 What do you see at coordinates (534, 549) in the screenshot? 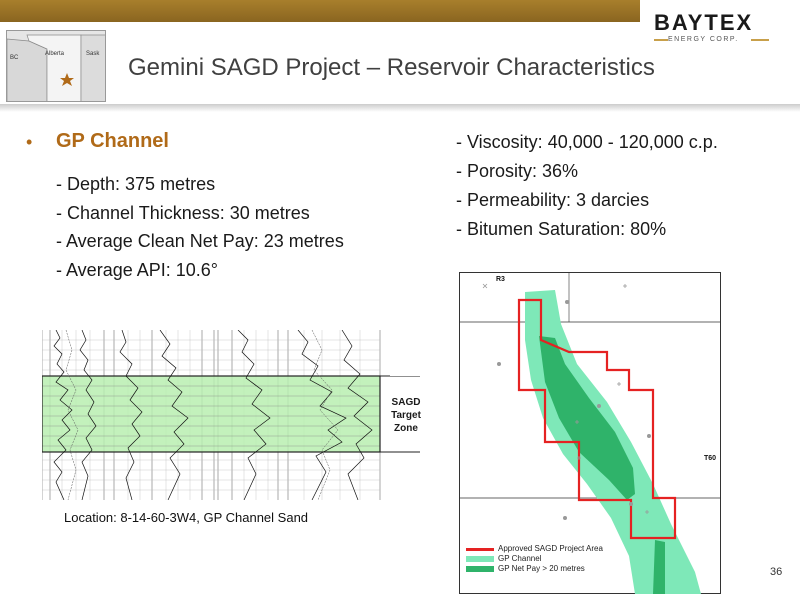
I see `legend-item: Approved SAGD Project Area` at bounding box center [534, 549].